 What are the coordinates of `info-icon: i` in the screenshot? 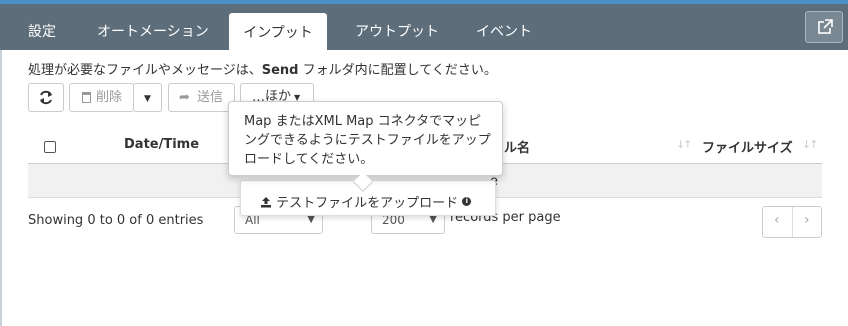 It's located at (467, 201).